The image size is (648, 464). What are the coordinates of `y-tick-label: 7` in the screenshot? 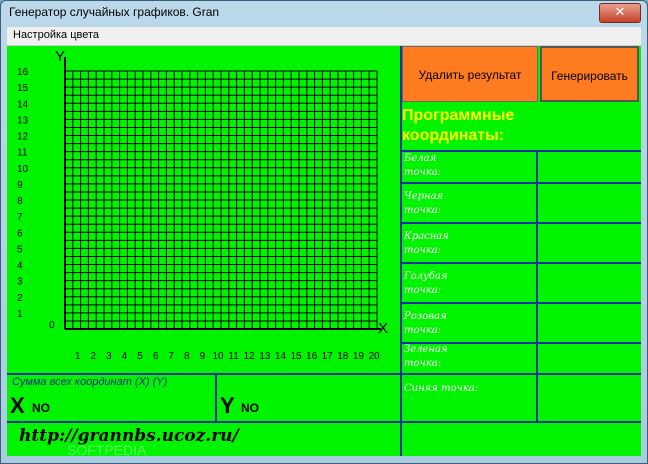 It's located at (20, 217).